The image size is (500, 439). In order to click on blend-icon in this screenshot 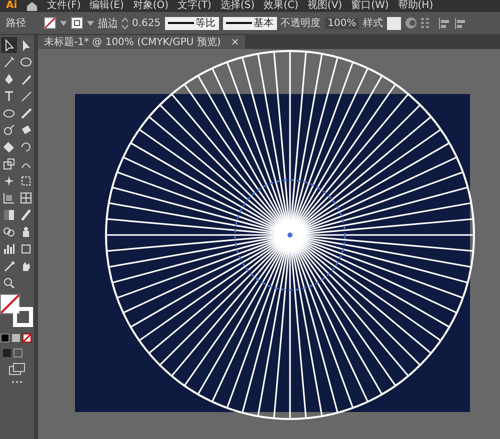, I will do `click(8, 232)`.